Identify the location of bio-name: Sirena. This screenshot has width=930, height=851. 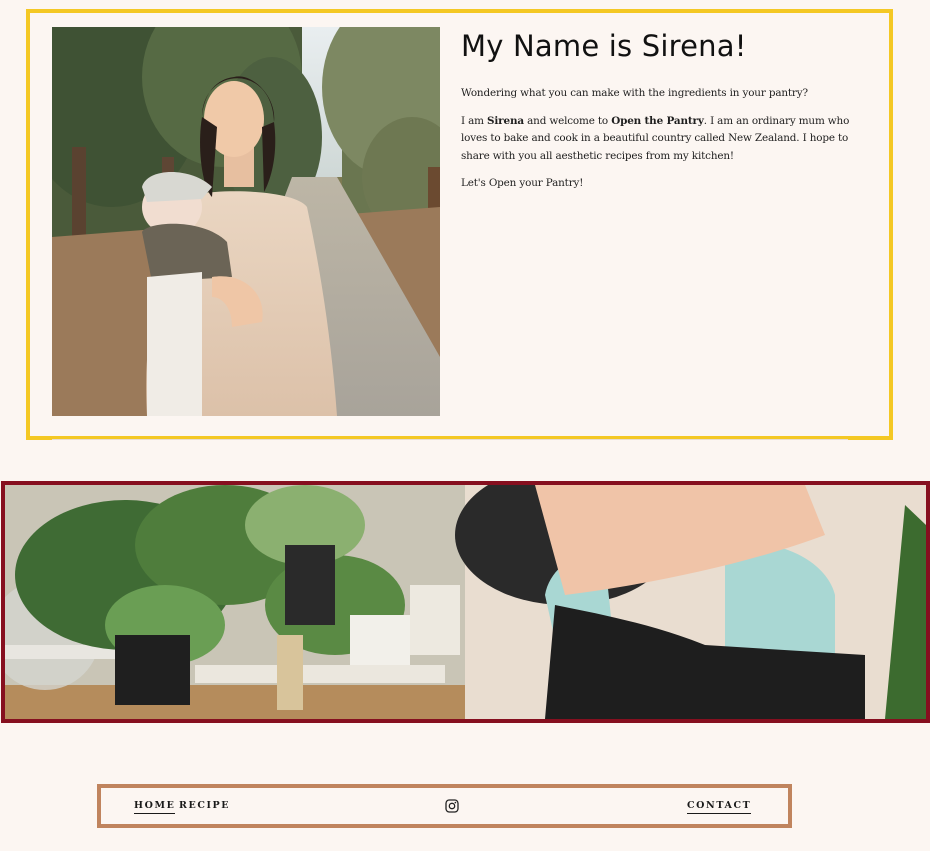
(505, 120).